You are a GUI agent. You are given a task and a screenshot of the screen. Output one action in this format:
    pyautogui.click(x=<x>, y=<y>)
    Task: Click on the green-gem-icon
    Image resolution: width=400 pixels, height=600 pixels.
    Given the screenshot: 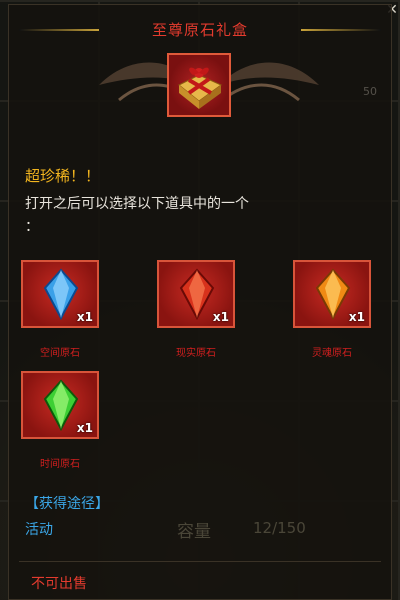 What is the action you would take?
    pyautogui.click(x=61, y=405)
    